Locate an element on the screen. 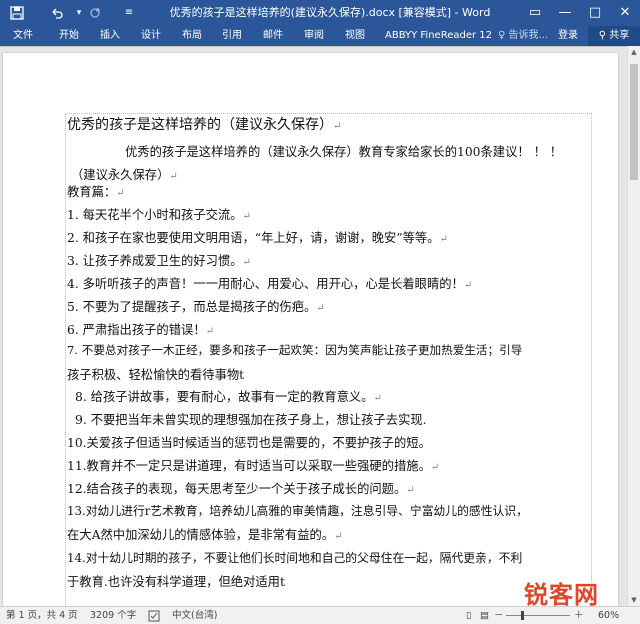  list-item: 10.关爱孩子但适当时候适当的惩罚也是需要的，不要护孩子的短。 is located at coordinates (249, 442).